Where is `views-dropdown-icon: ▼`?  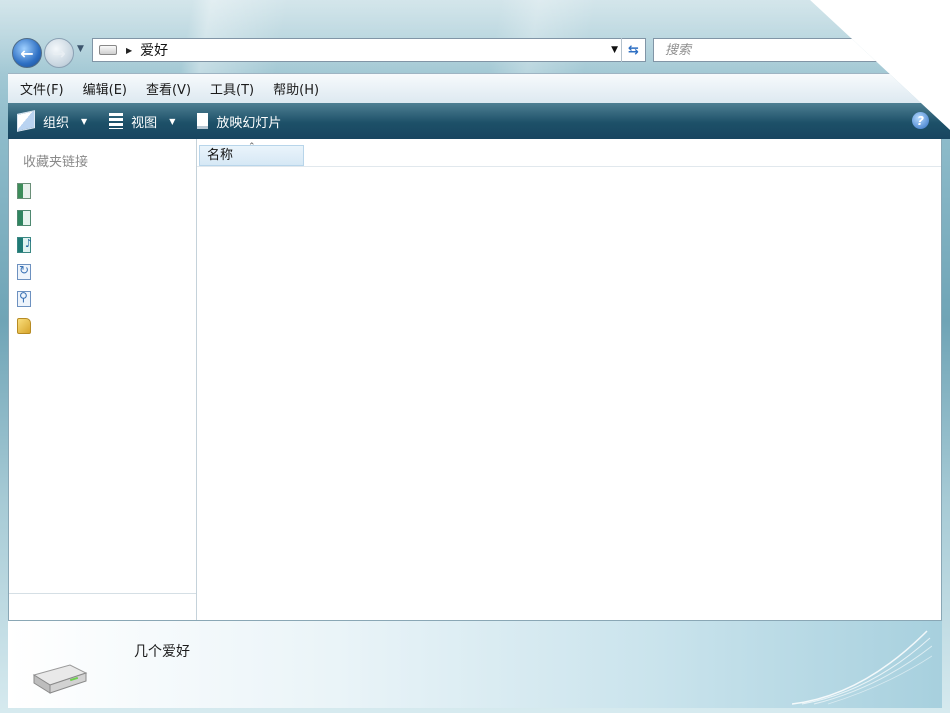 views-dropdown-icon: ▼ is located at coordinates (172, 121).